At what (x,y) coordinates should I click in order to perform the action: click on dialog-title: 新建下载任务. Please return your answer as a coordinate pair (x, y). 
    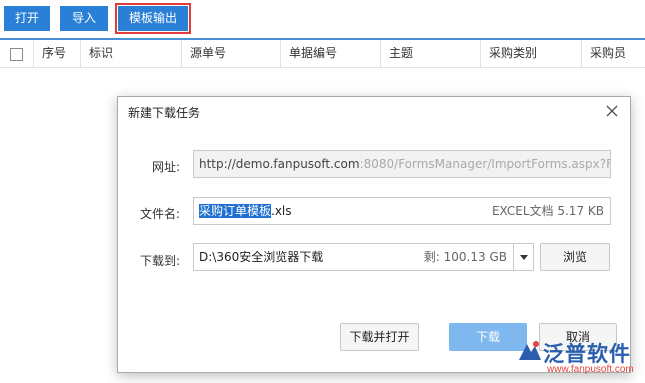
    Looking at the image, I should click on (164, 113).